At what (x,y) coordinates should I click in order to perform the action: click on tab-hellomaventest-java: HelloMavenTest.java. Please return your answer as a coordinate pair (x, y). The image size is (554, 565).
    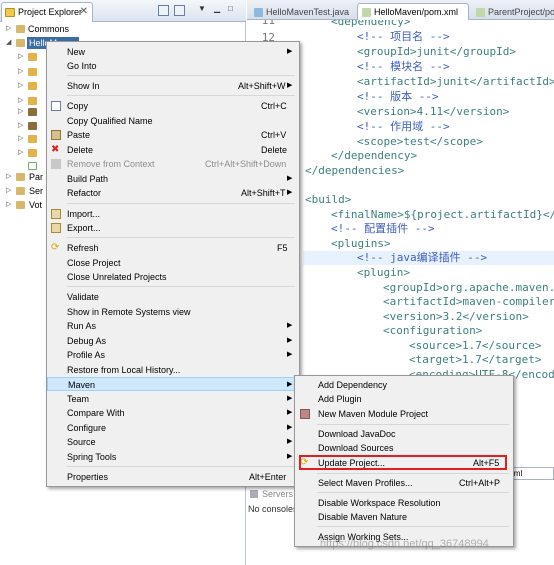
    Looking at the image, I should click on (302, 11).